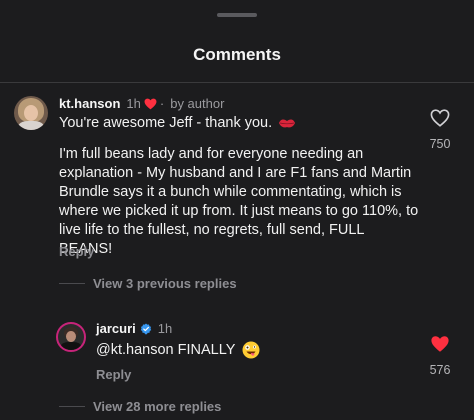 This screenshot has height=420, width=474. What do you see at coordinates (440, 370) in the screenshot?
I see `reply-like-count: 576` at bounding box center [440, 370].